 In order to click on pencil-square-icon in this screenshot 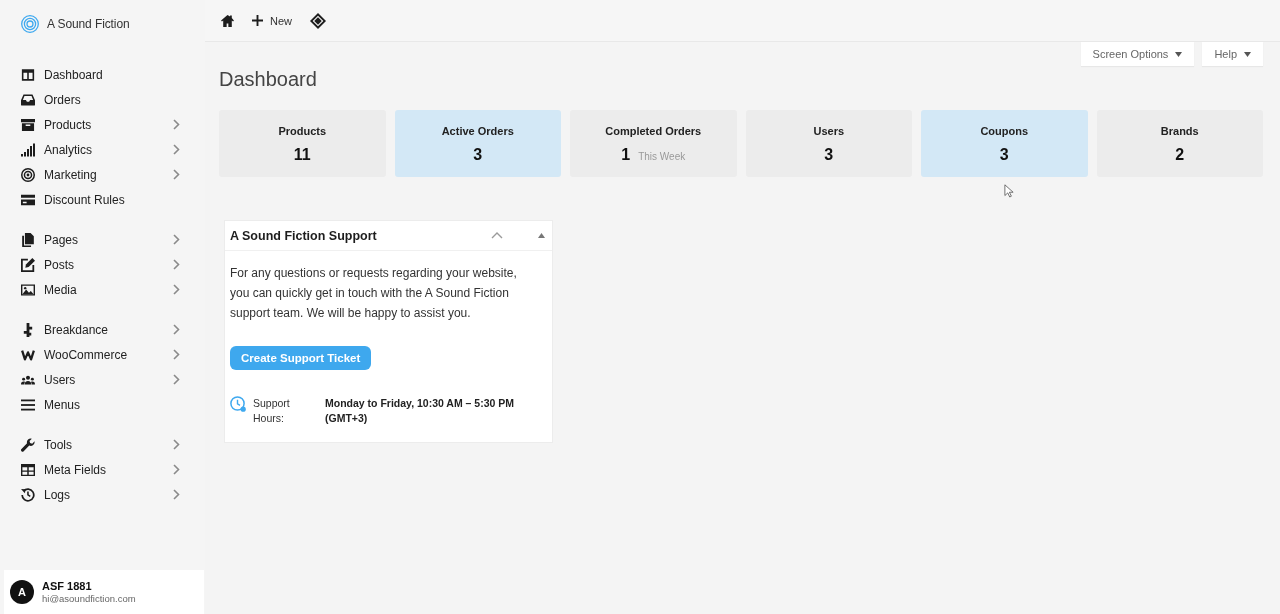, I will do `click(28, 264)`.